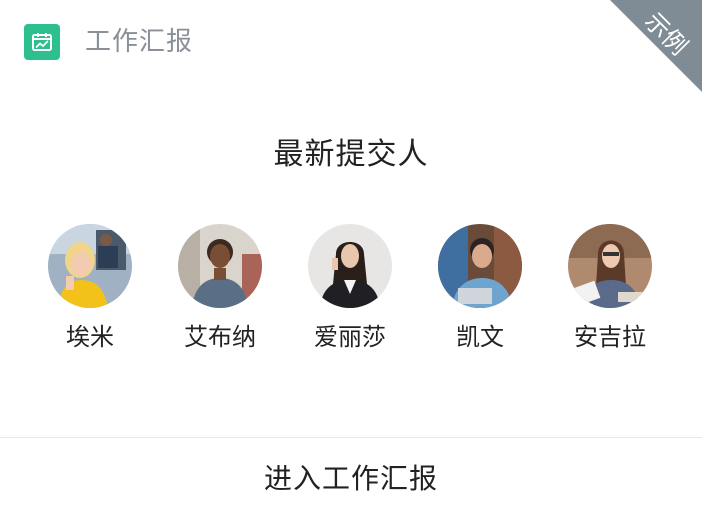 This screenshot has height=520, width=702. Describe the element at coordinates (610, 337) in the screenshot. I see `person-name: 安吉拉` at that location.